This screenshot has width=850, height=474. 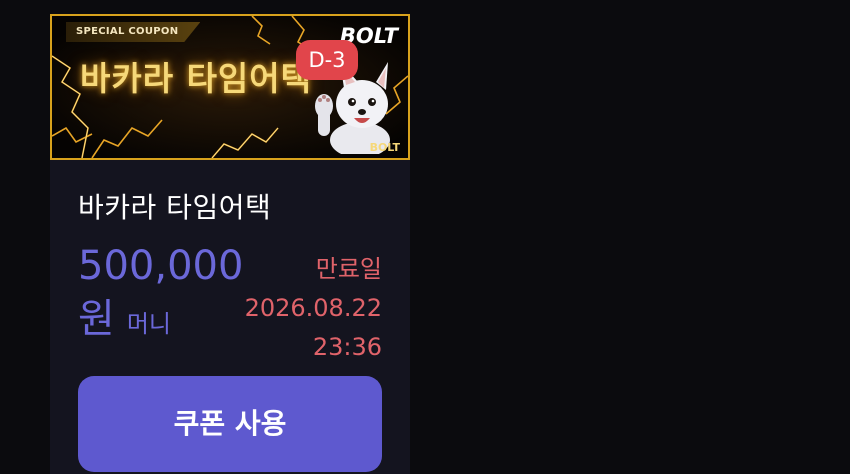 I want to click on coupon-amount: 500,000, so click(x=161, y=266).